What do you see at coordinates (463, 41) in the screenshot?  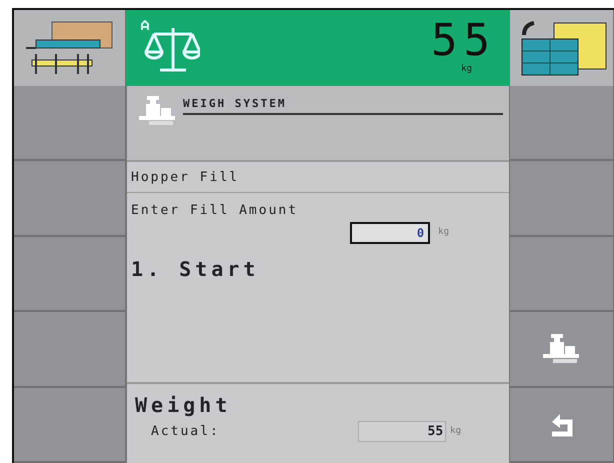 I see `weight-readout: 55` at bounding box center [463, 41].